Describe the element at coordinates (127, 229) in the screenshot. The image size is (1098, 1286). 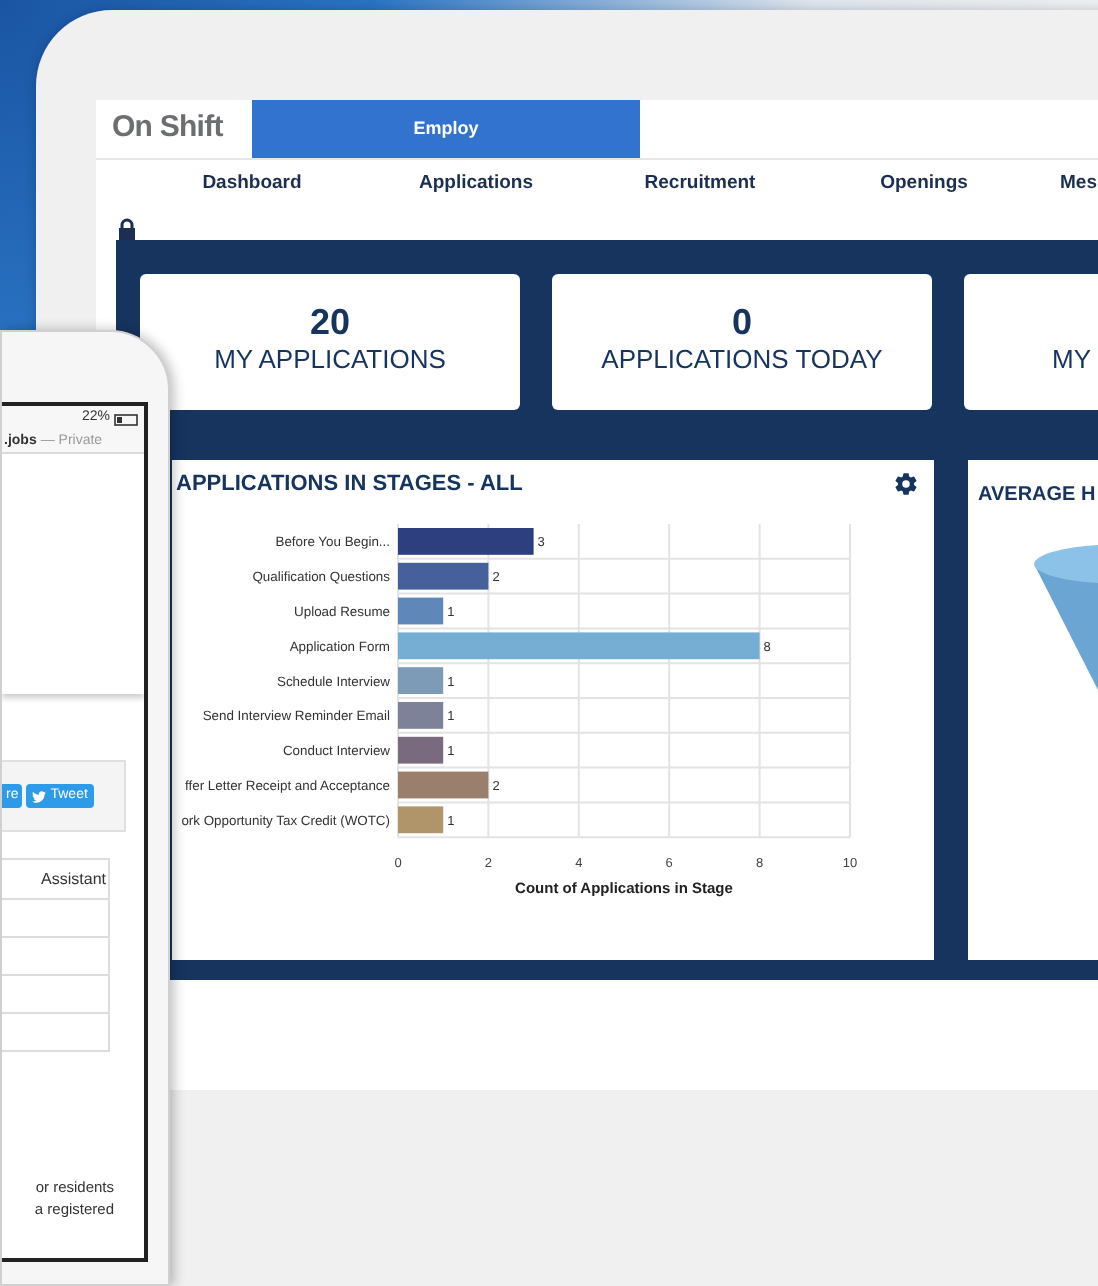
I see `lock-icon` at that location.